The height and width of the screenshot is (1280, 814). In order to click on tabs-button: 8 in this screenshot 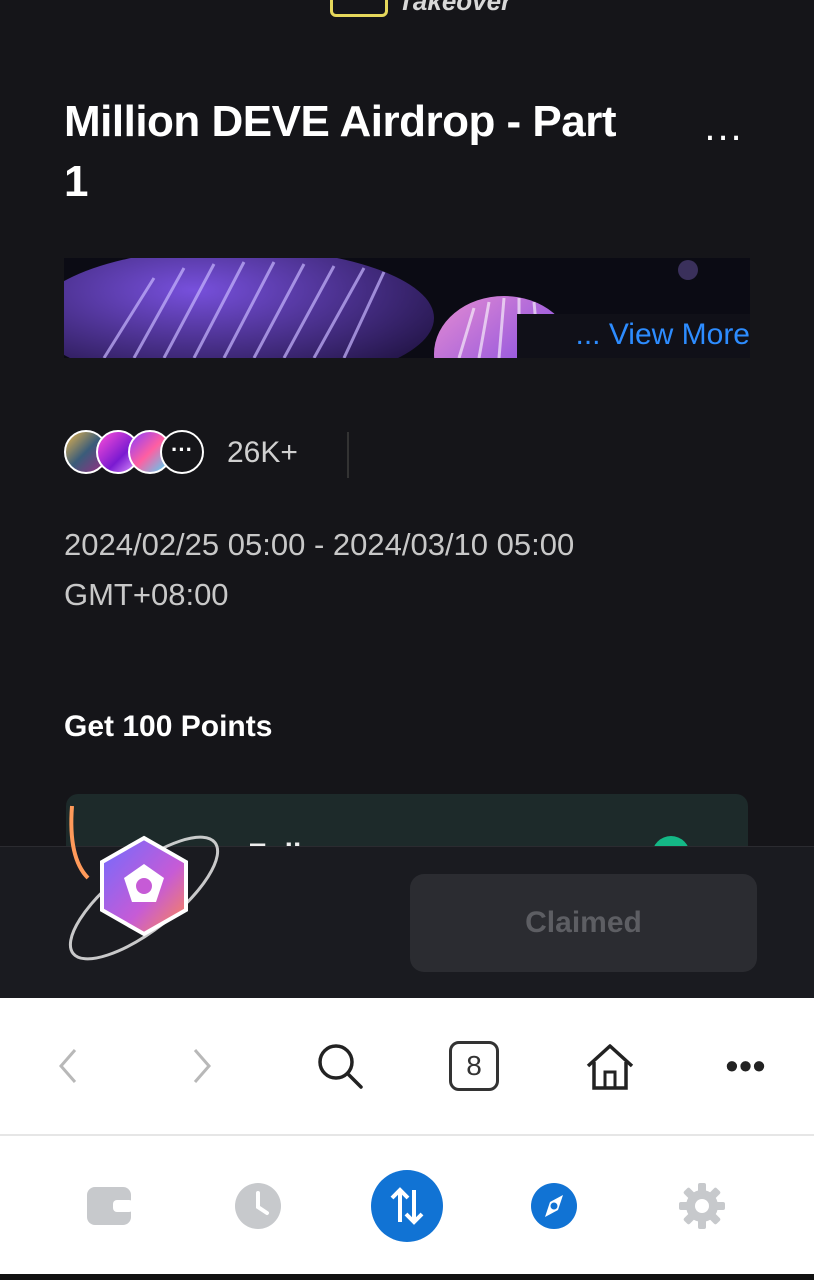, I will do `click(474, 1066)`.